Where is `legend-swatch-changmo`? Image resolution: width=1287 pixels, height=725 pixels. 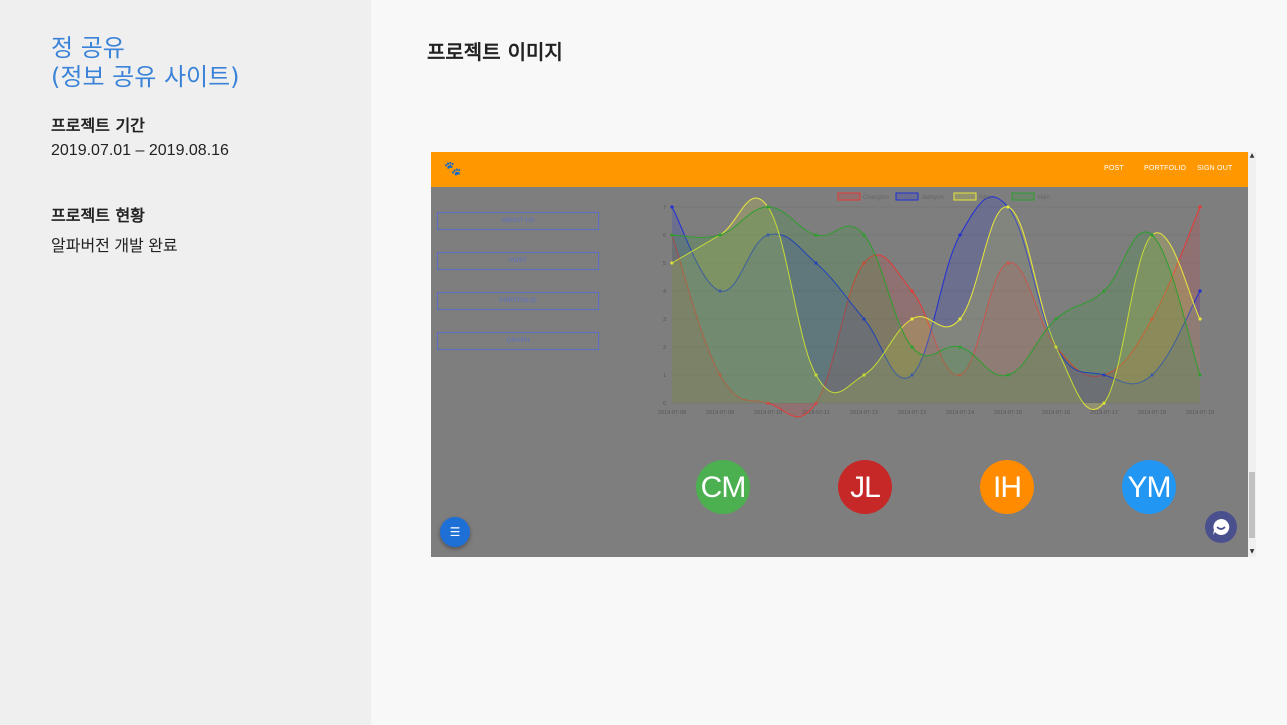
legend-swatch-changmo is located at coordinates (849, 196).